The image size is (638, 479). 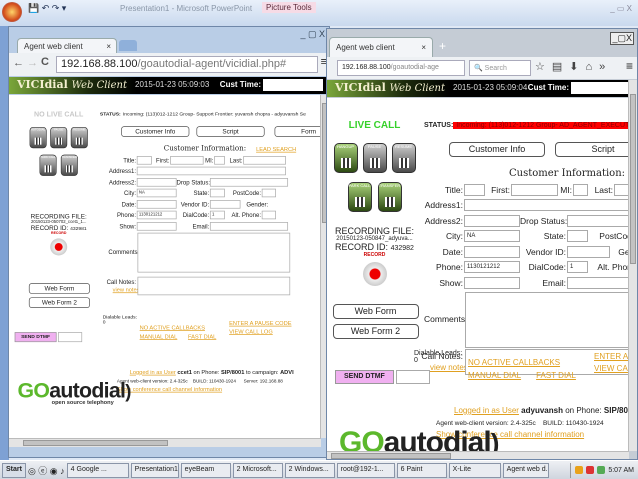 What do you see at coordinates (47, 8) in the screenshot?
I see `quick-access-toolbar: 💾 ↶ ↷ ▾` at bounding box center [47, 8].